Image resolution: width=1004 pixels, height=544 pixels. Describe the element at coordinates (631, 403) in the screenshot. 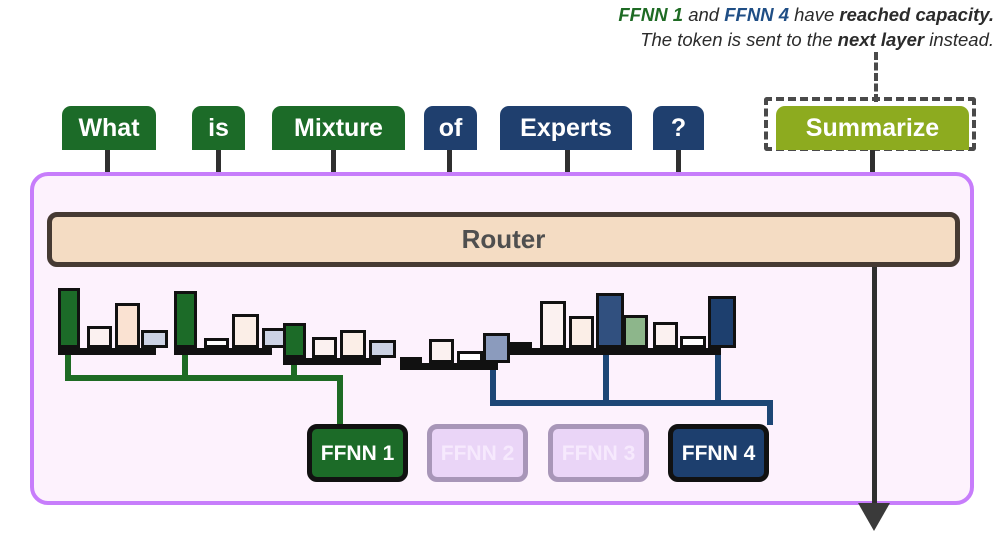

I see `wire-navy-bus` at that location.